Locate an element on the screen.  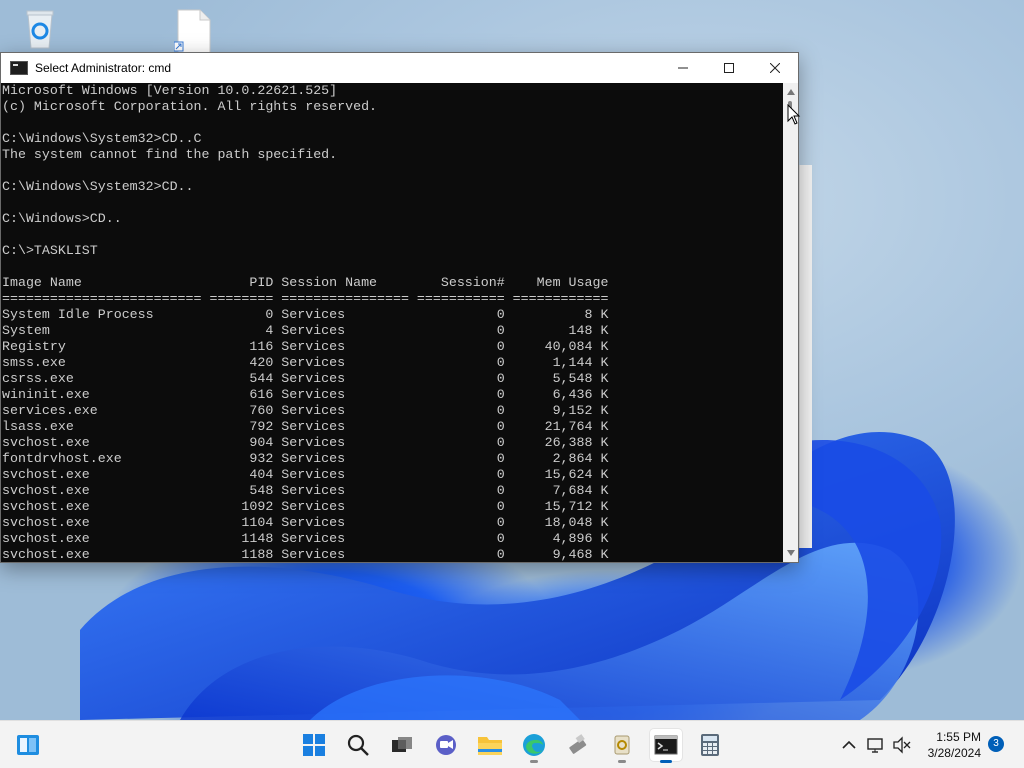
close-icon is located at coordinates (775, 68).